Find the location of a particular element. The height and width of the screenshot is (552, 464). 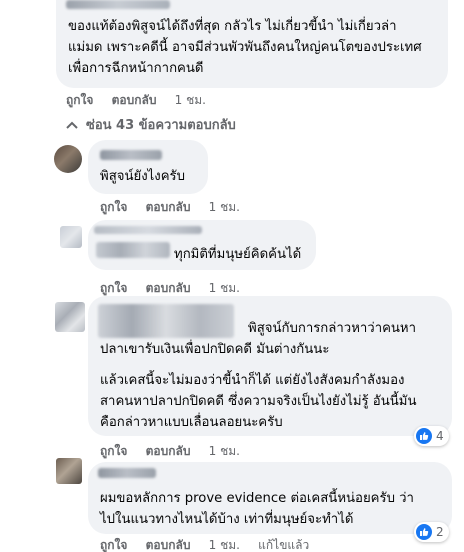

comment-bubble-3: ทุกมิติที่มนุษย์คิดค้นได้ is located at coordinates (202, 245).